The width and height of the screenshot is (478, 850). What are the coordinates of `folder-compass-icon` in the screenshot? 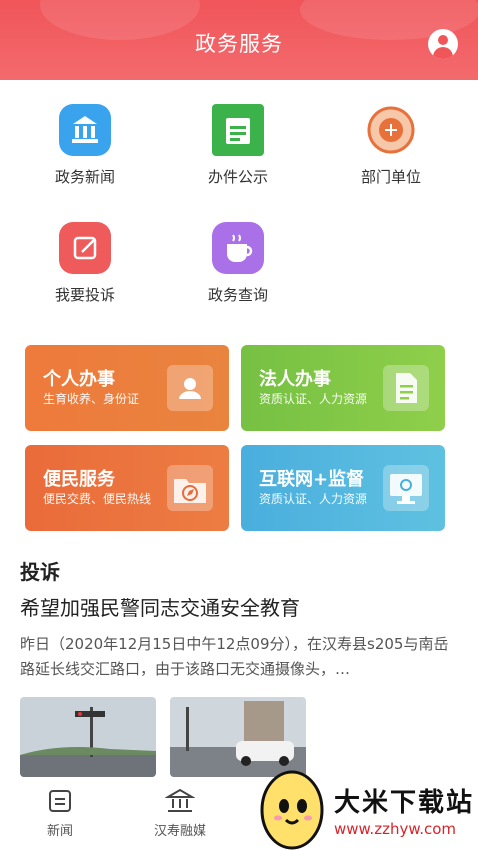 It's located at (190, 488).